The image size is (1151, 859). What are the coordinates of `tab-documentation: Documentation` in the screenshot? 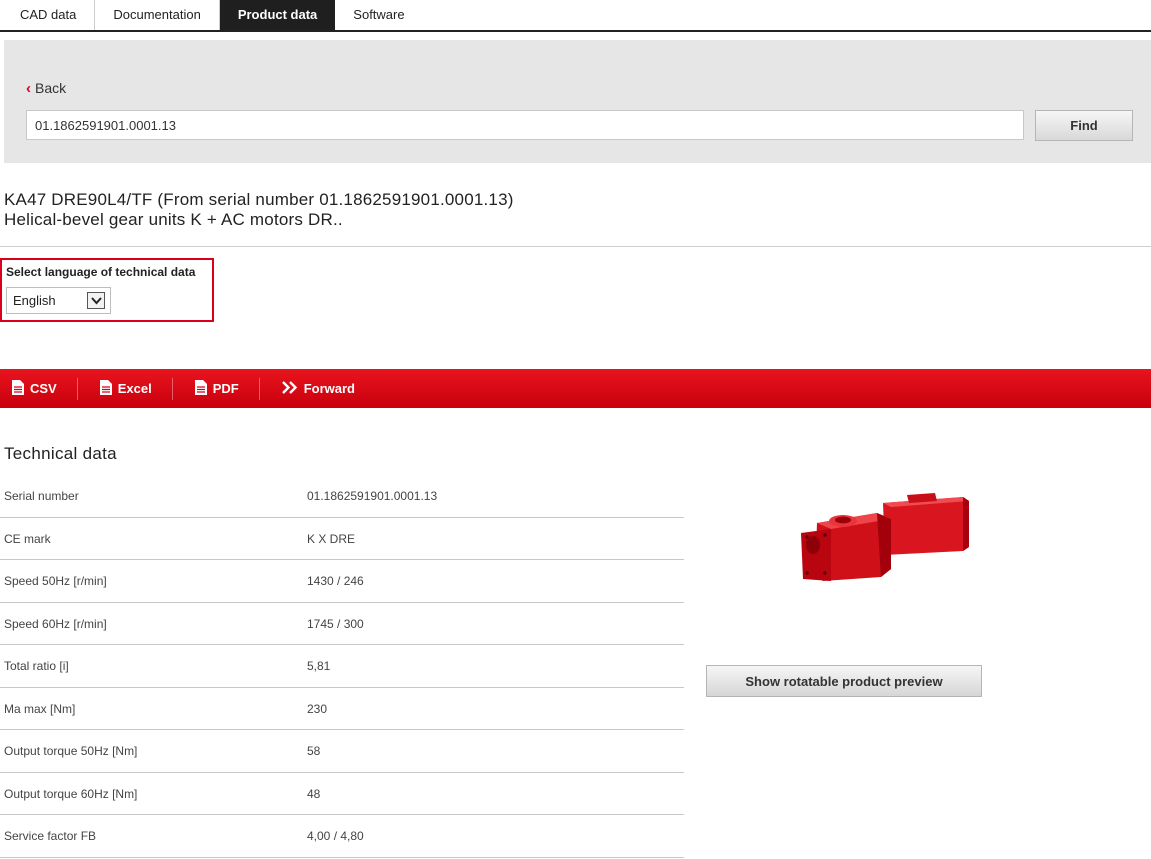 It's located at (157, 15).